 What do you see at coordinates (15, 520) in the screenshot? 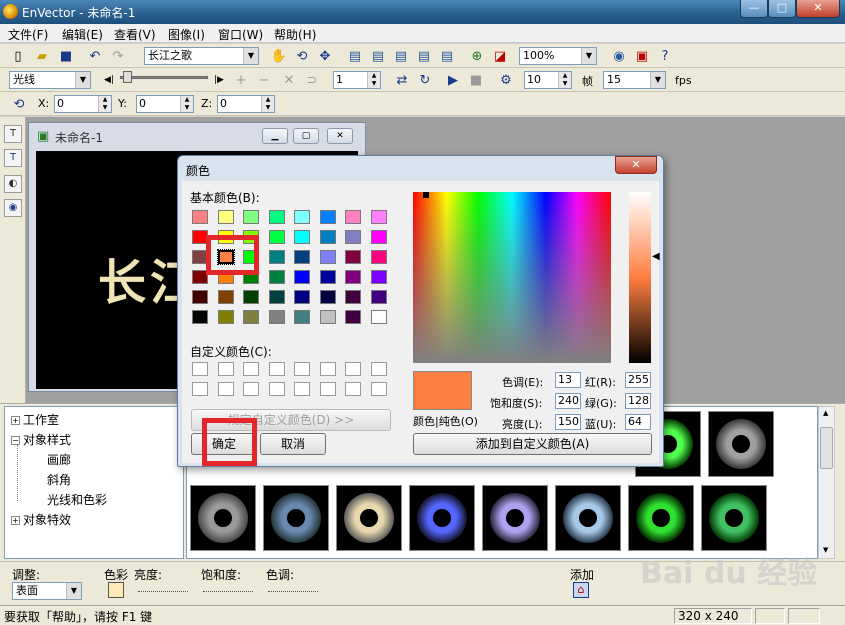
I see `expand-icon: +` at bounding box center [15, 520].